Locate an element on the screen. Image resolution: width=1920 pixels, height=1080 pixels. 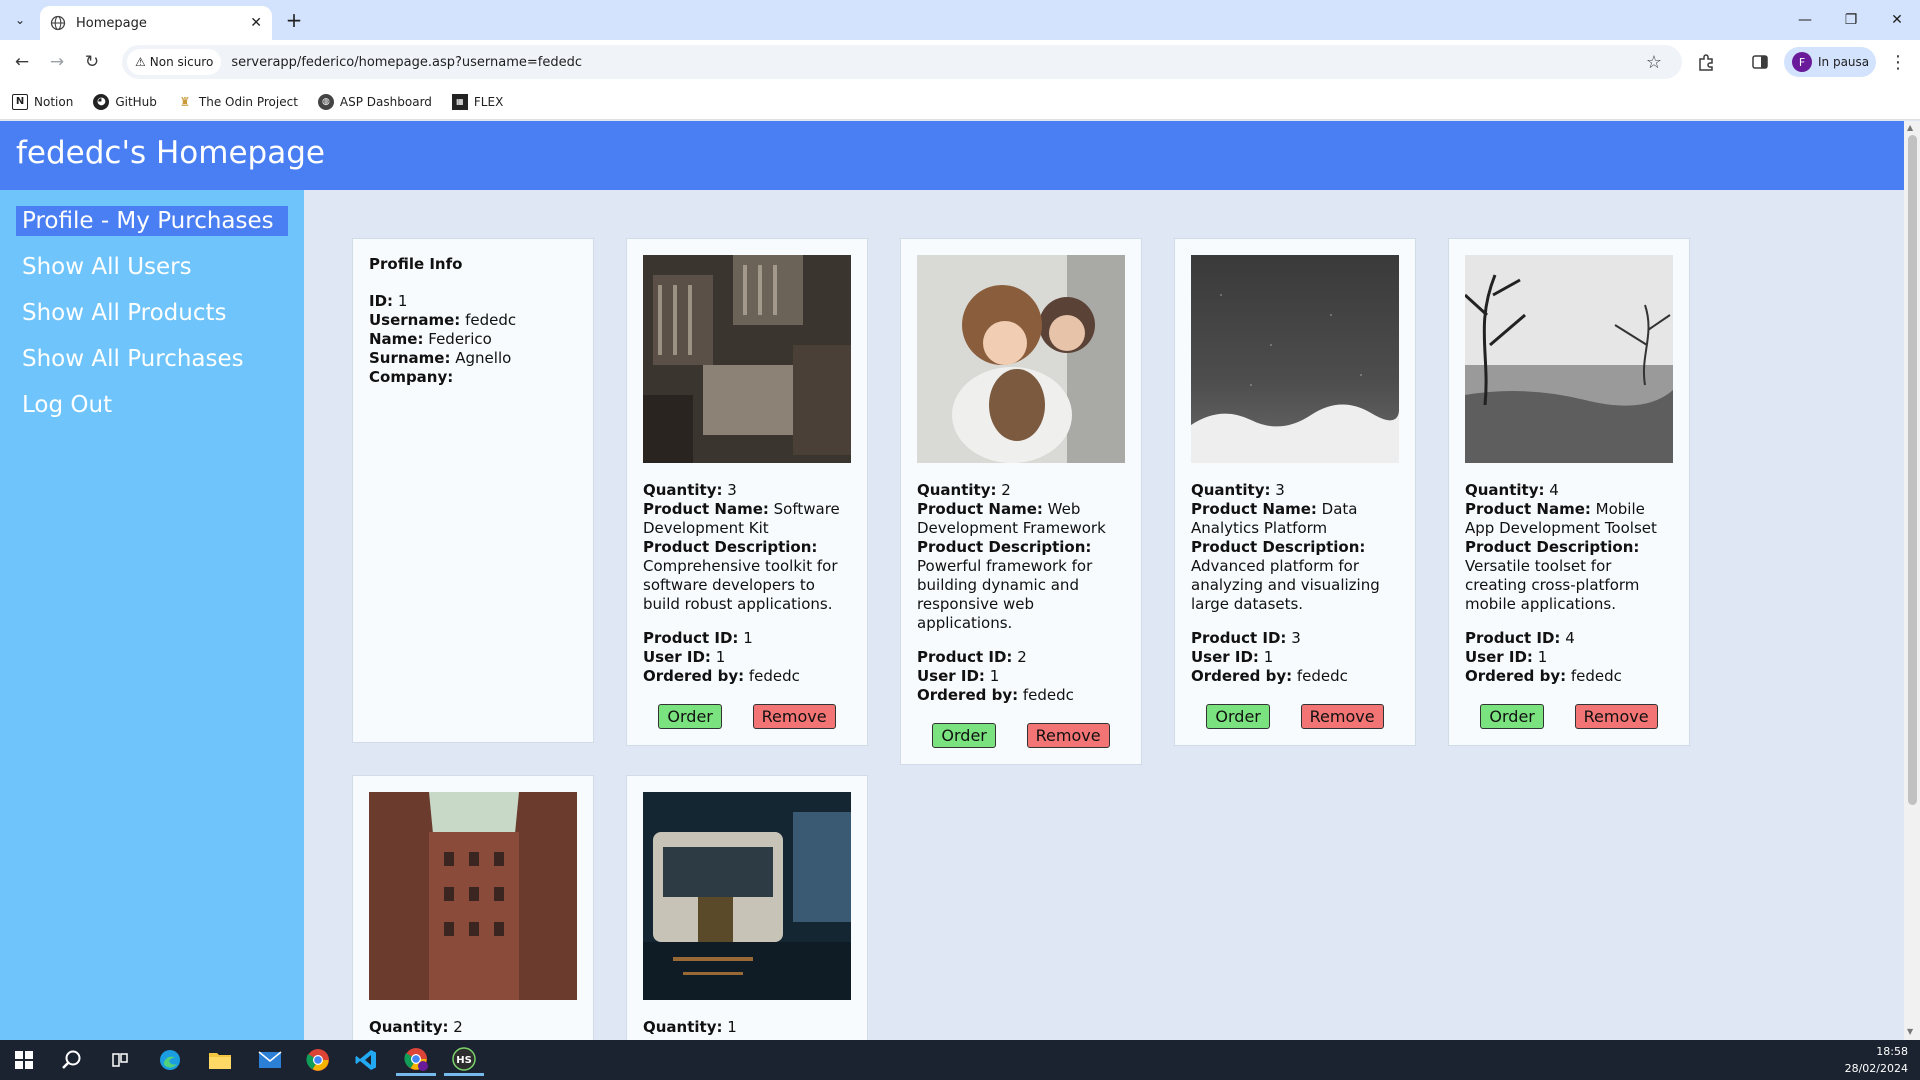
bookmark-notion: N Notion is located at coordinates (43, 101).